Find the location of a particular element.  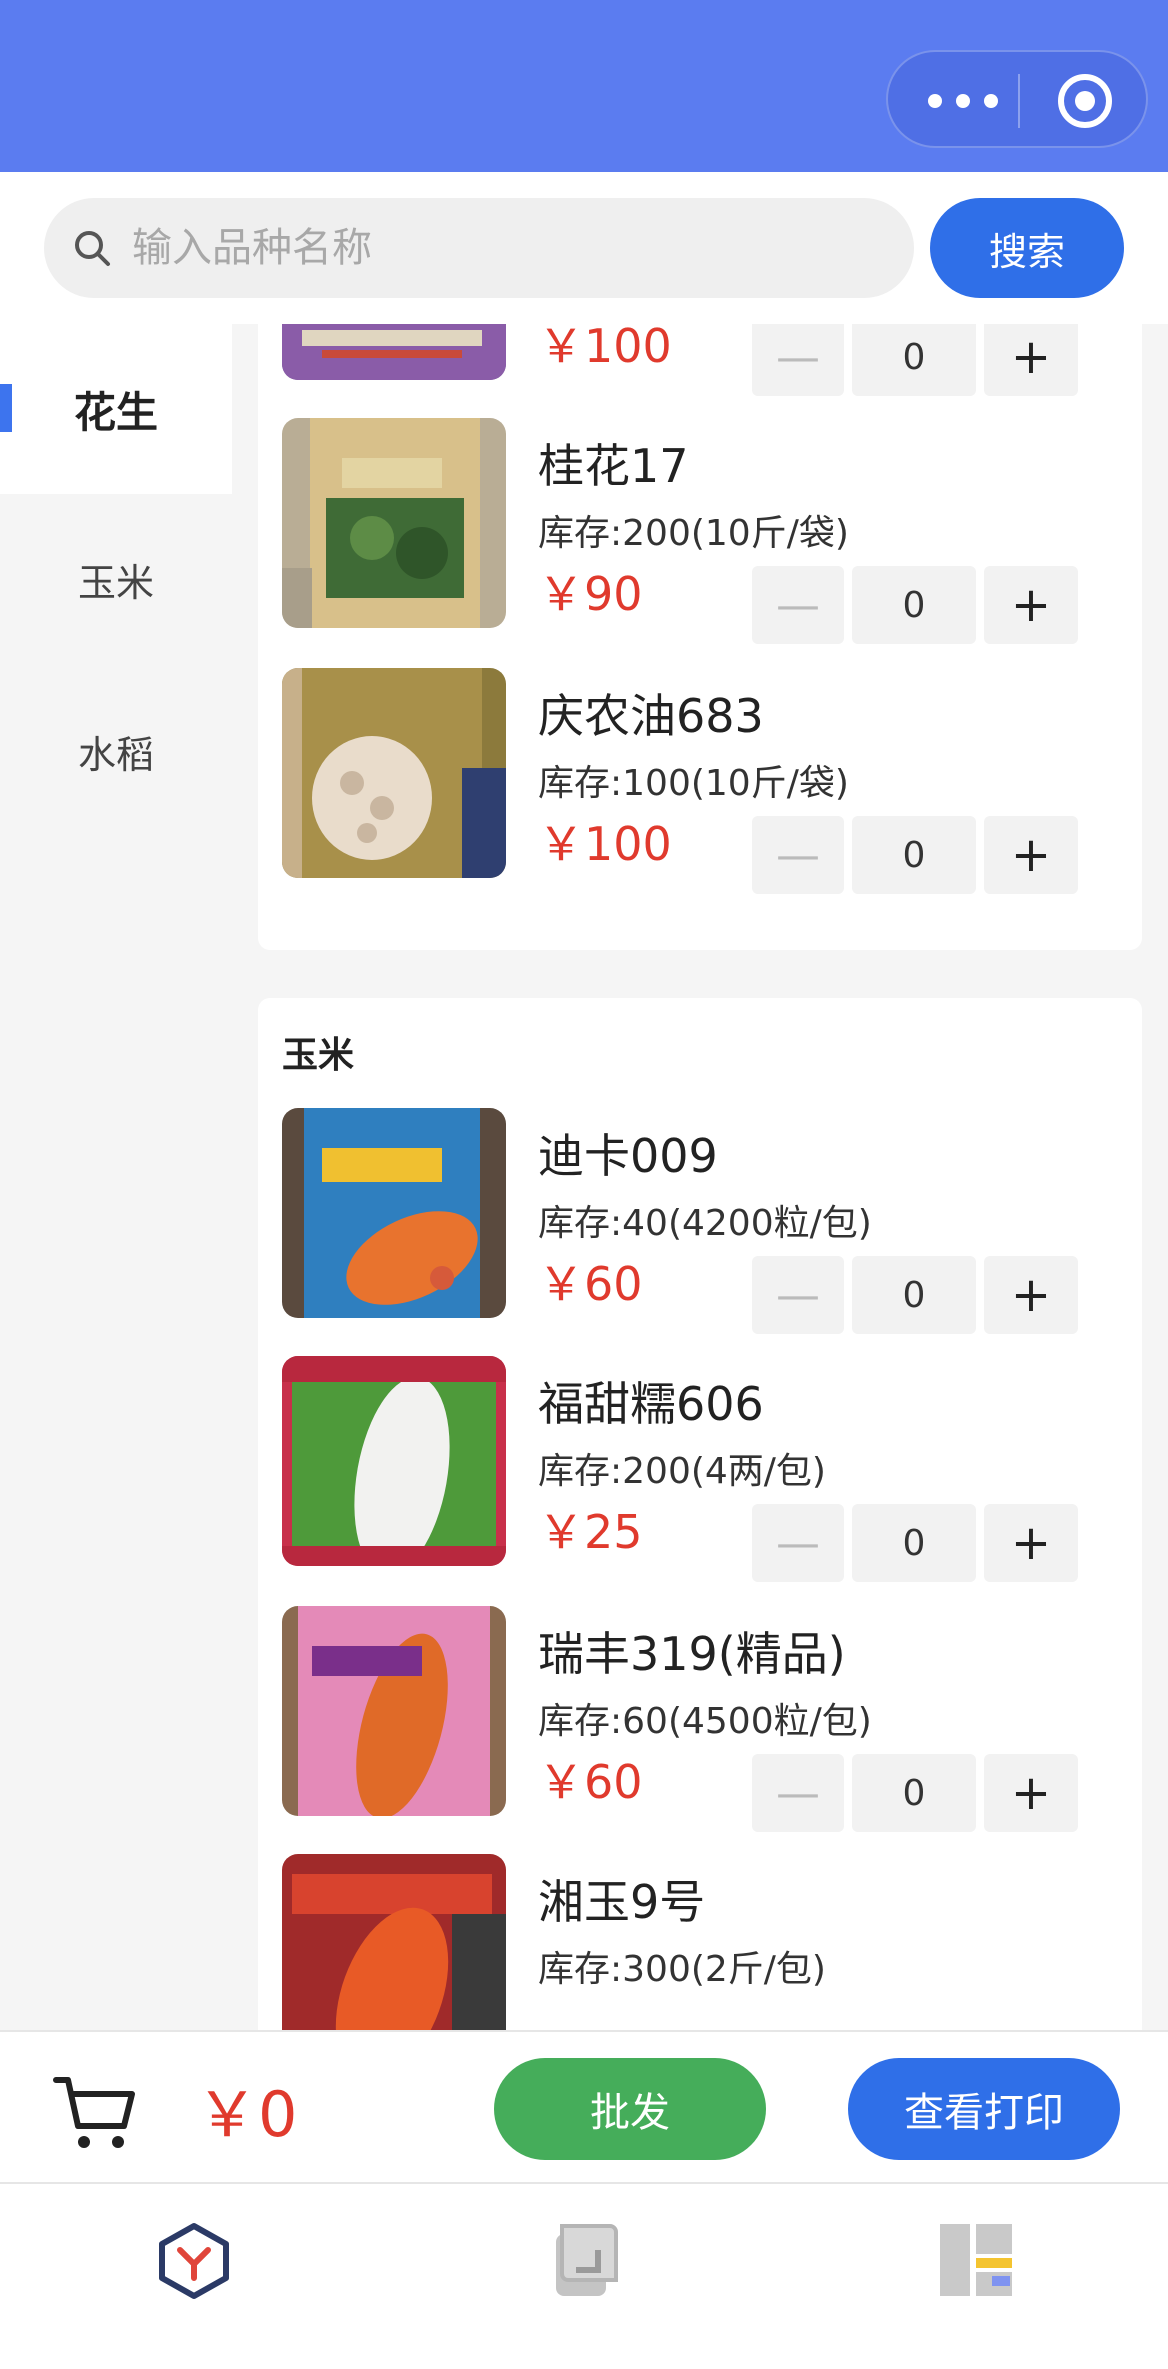

list-item: 瑞丰319(精品) 库存:60(4500粒/包) ￥60 — 0 + is located at coordinates (700, 1719).